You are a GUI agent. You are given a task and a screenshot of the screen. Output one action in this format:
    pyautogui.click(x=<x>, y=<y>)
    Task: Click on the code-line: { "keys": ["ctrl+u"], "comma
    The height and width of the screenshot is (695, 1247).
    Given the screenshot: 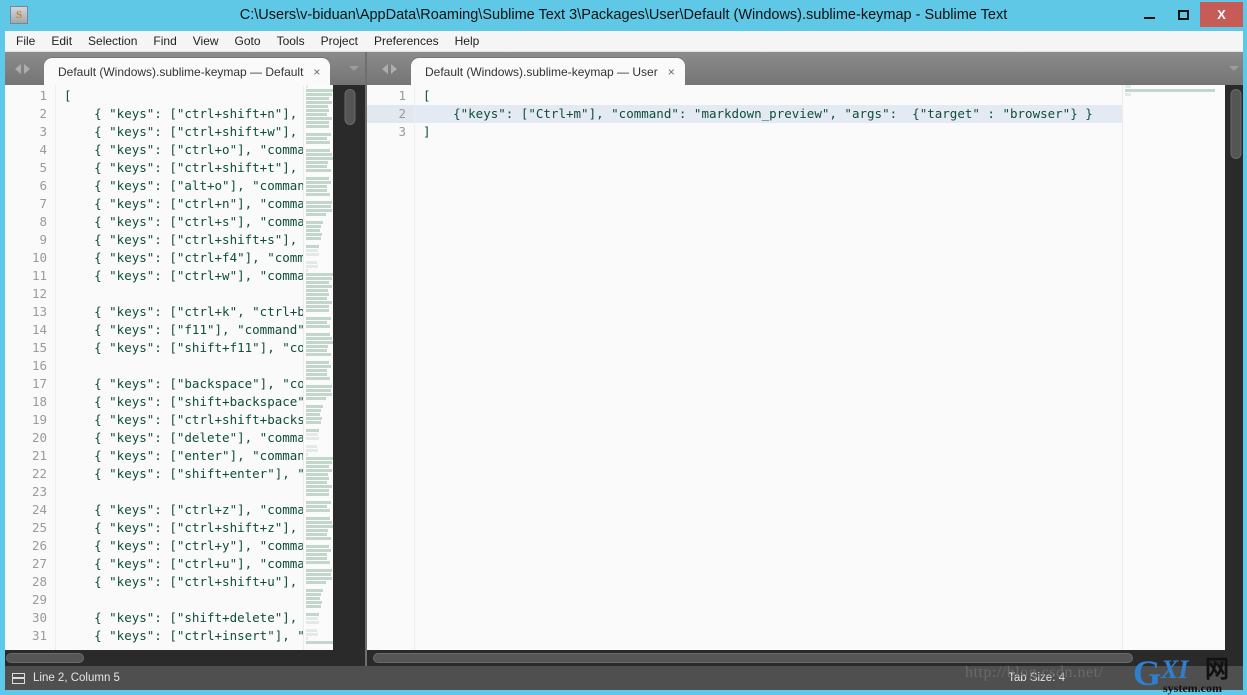 What is the action you would take?
    pyautogui.click(x=184, y=564)
    